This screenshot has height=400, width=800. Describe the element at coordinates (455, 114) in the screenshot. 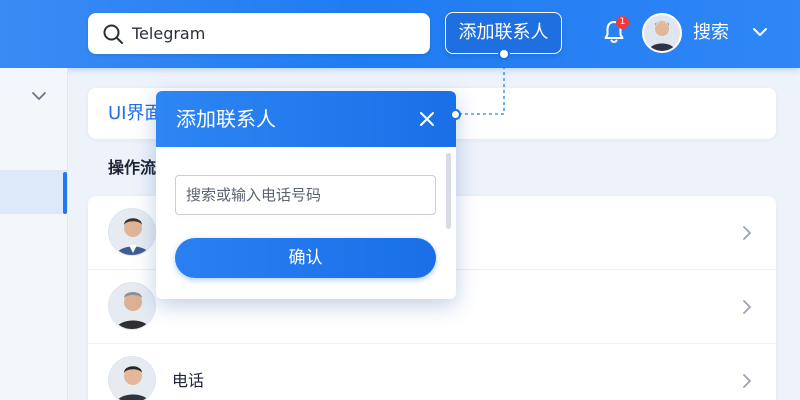

I see `connector-dot` at that location.